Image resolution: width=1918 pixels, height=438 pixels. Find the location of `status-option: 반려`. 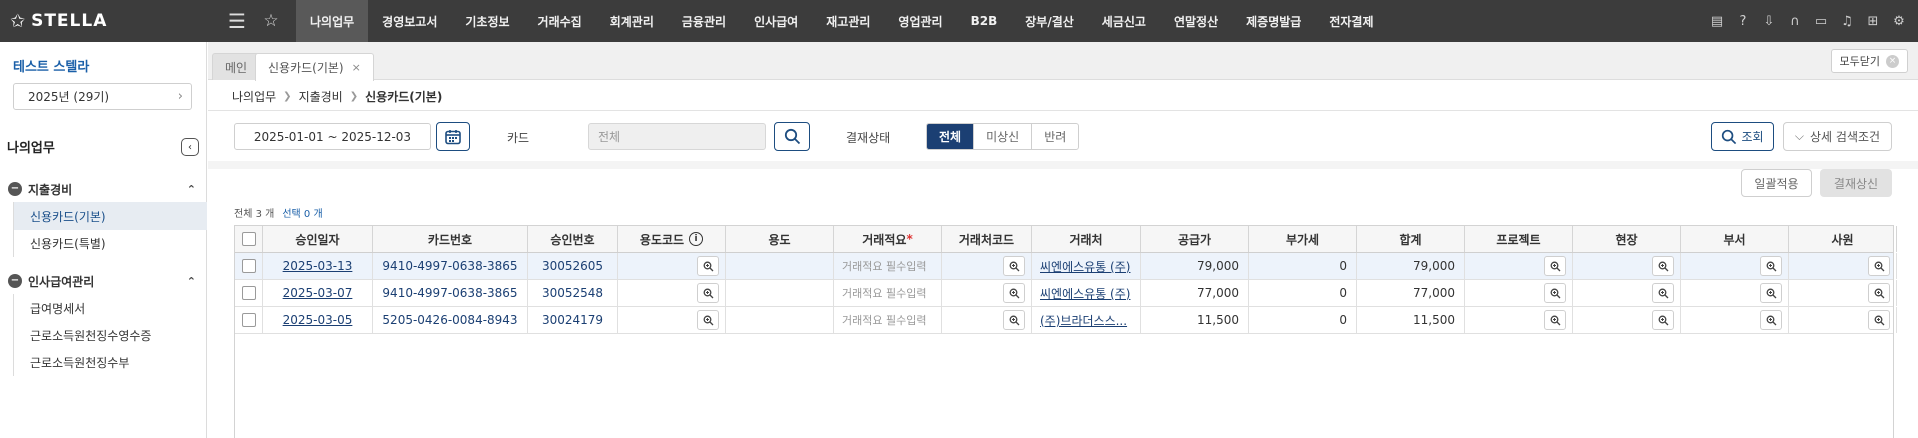

status-option: 반려 is located at coordinates (1055, 136).